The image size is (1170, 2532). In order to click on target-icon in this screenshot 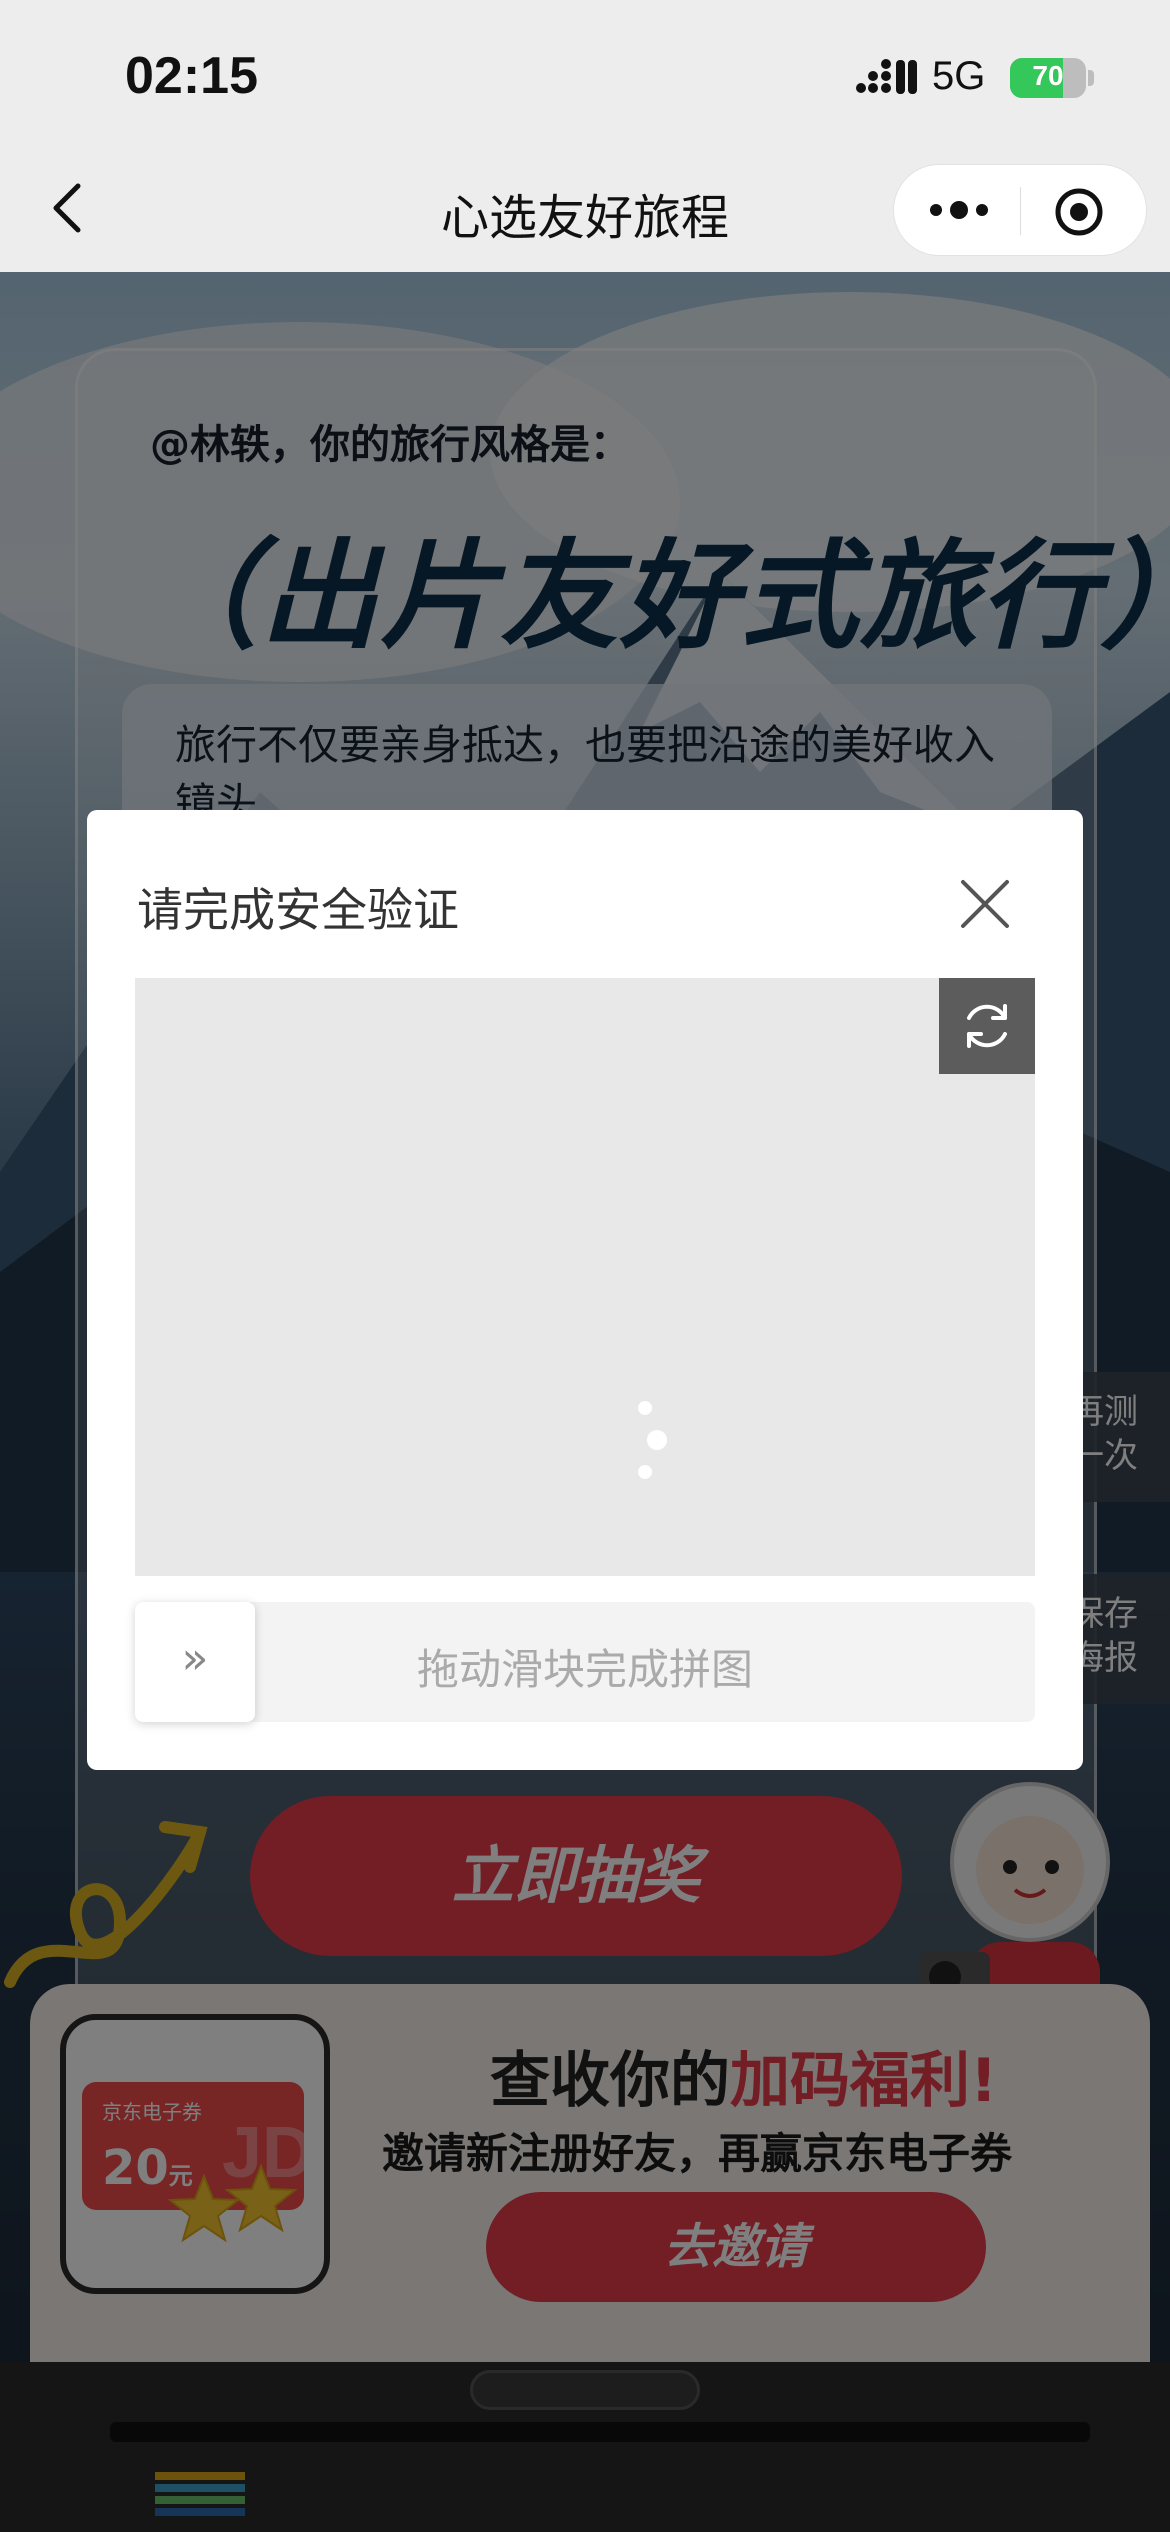, I will do `click(1079, 212)`.